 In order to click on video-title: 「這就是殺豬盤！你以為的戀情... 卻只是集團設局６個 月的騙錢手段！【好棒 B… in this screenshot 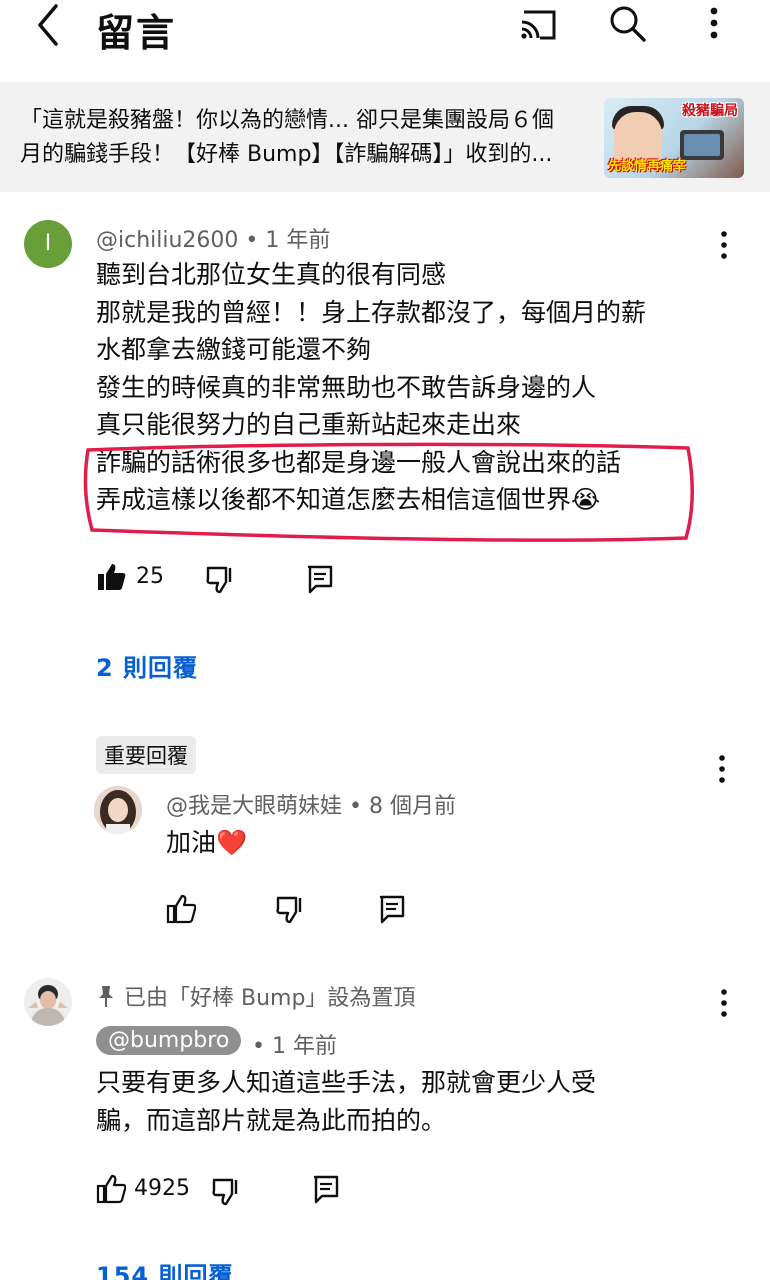, I will do `click(310, 138)`.